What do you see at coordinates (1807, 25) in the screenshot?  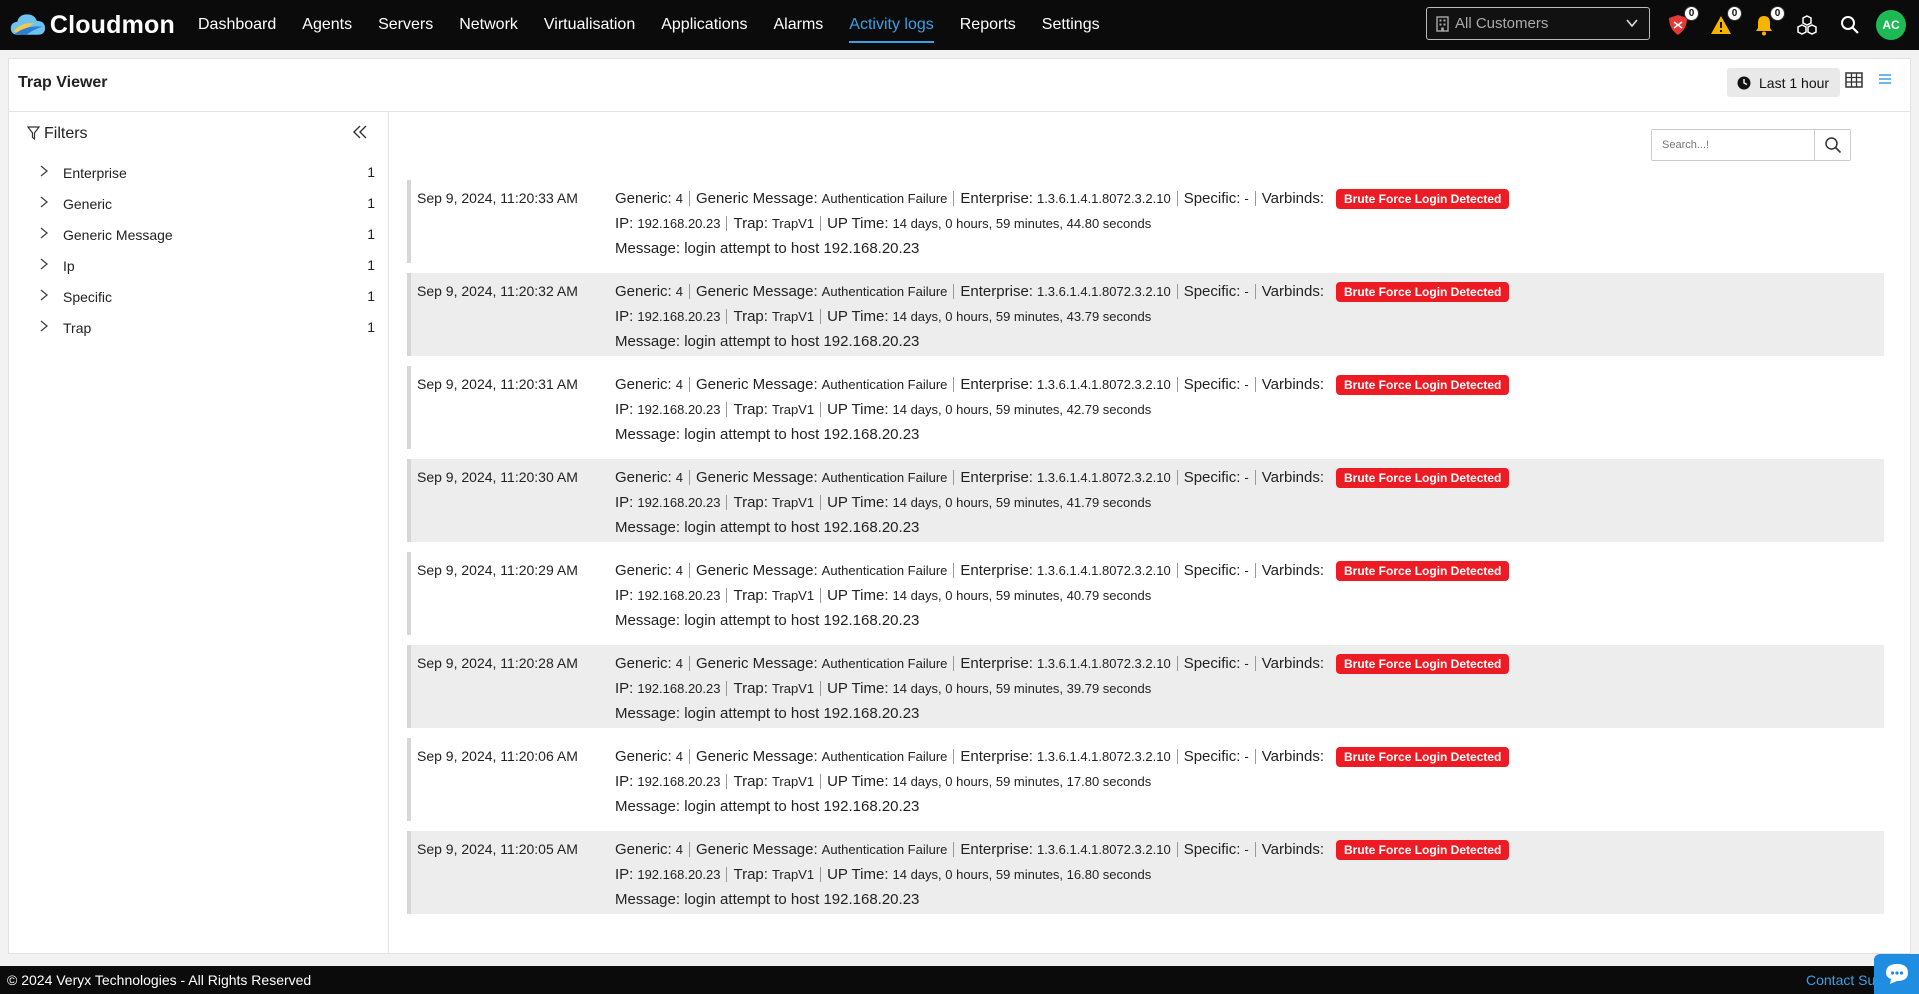 I see `integrations-button` at bounding box center [1807, 25].